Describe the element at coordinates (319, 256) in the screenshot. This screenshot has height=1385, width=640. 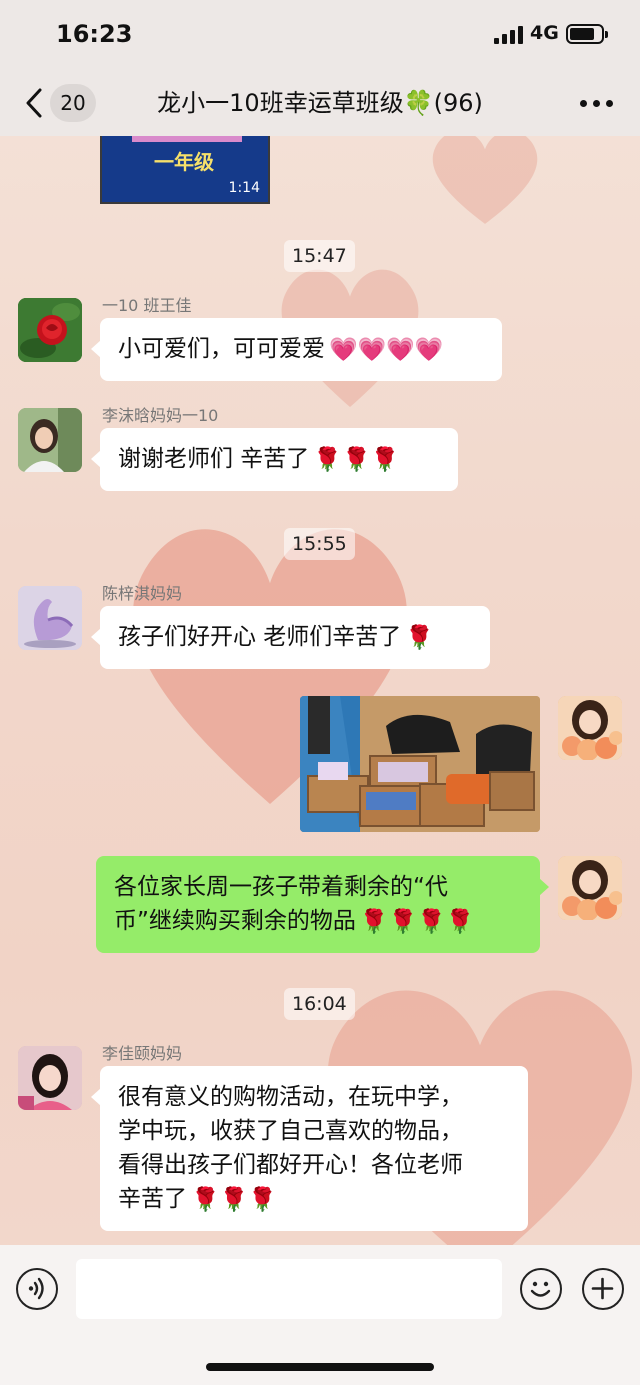
I see `message-timestamp: 15:47` at that location.